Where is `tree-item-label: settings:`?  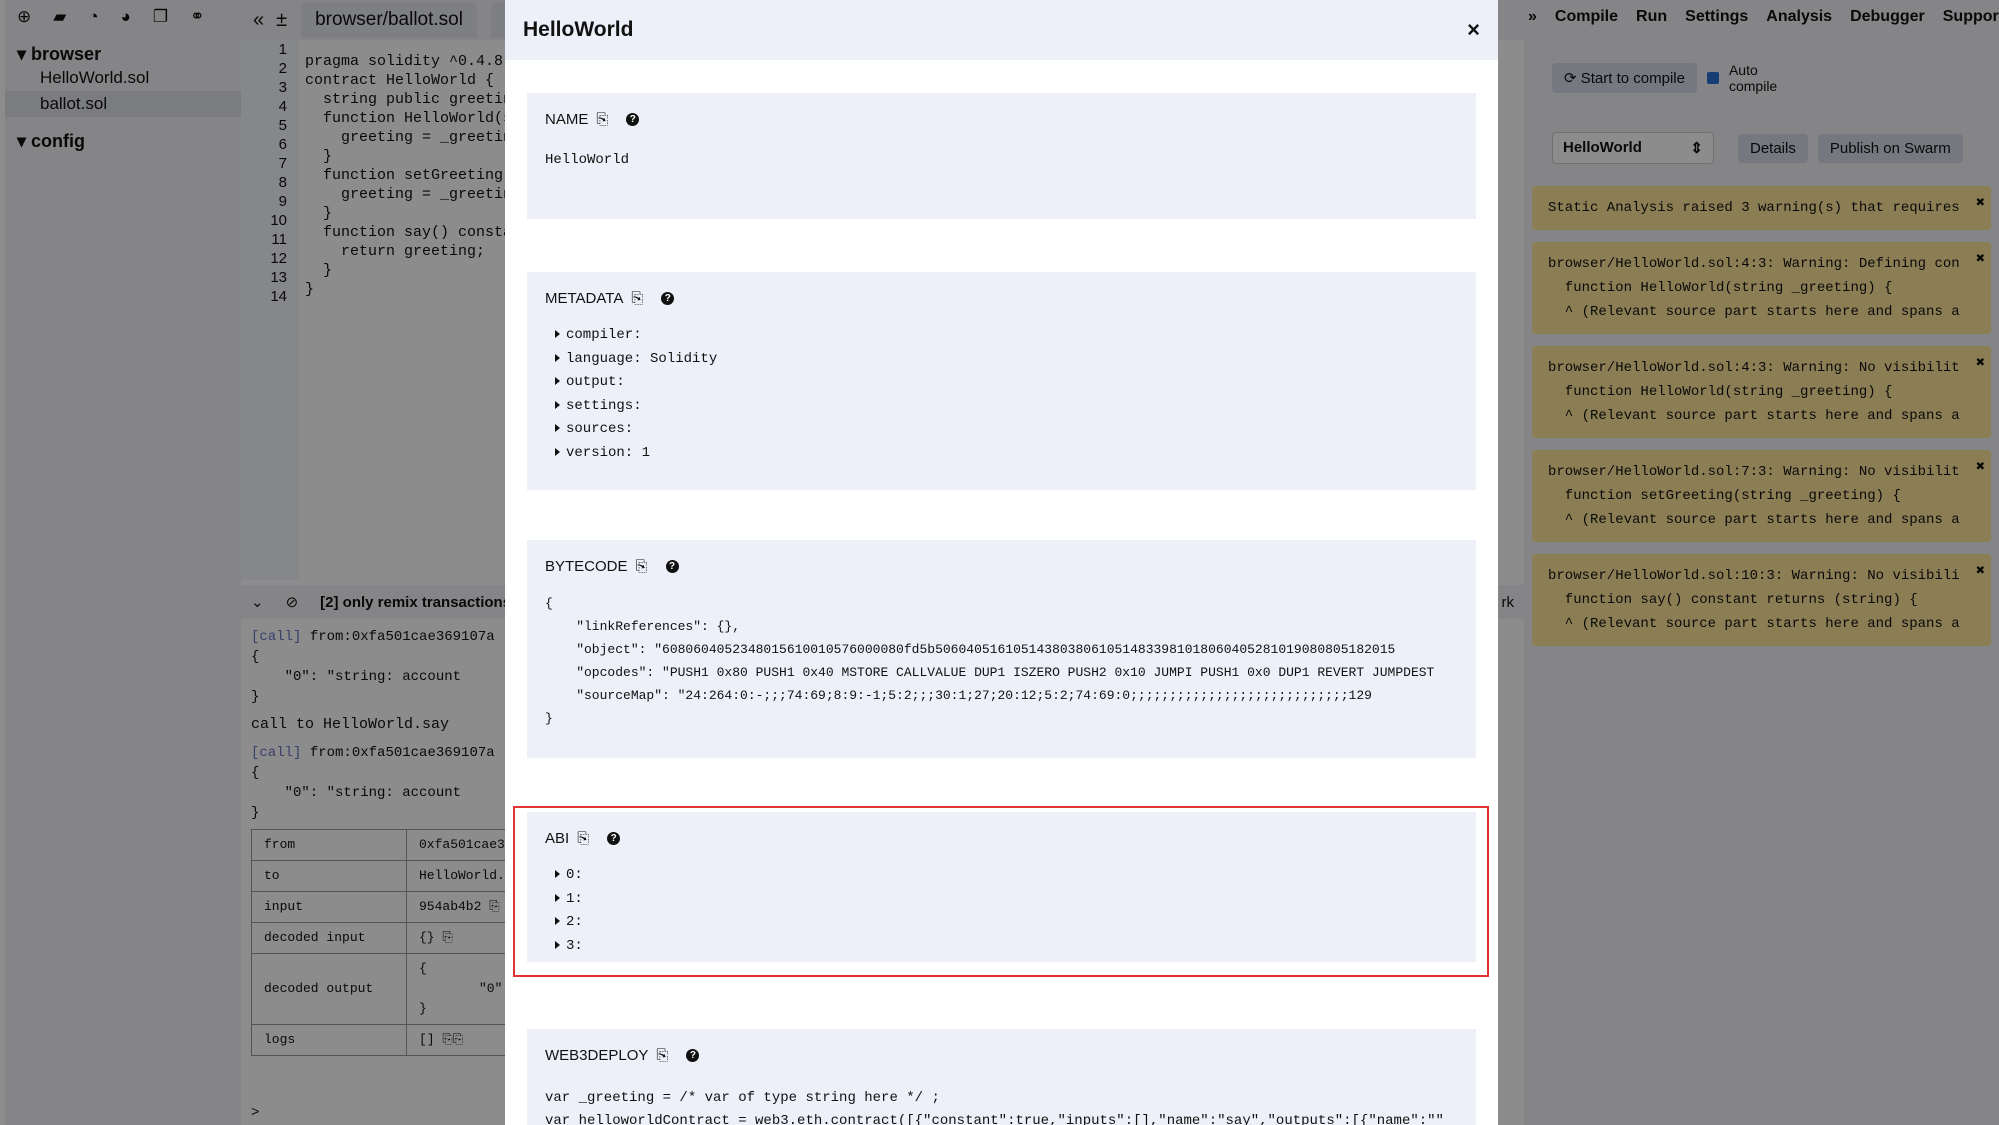
tree-item-label: settings: is located at coordinates (604, 405).